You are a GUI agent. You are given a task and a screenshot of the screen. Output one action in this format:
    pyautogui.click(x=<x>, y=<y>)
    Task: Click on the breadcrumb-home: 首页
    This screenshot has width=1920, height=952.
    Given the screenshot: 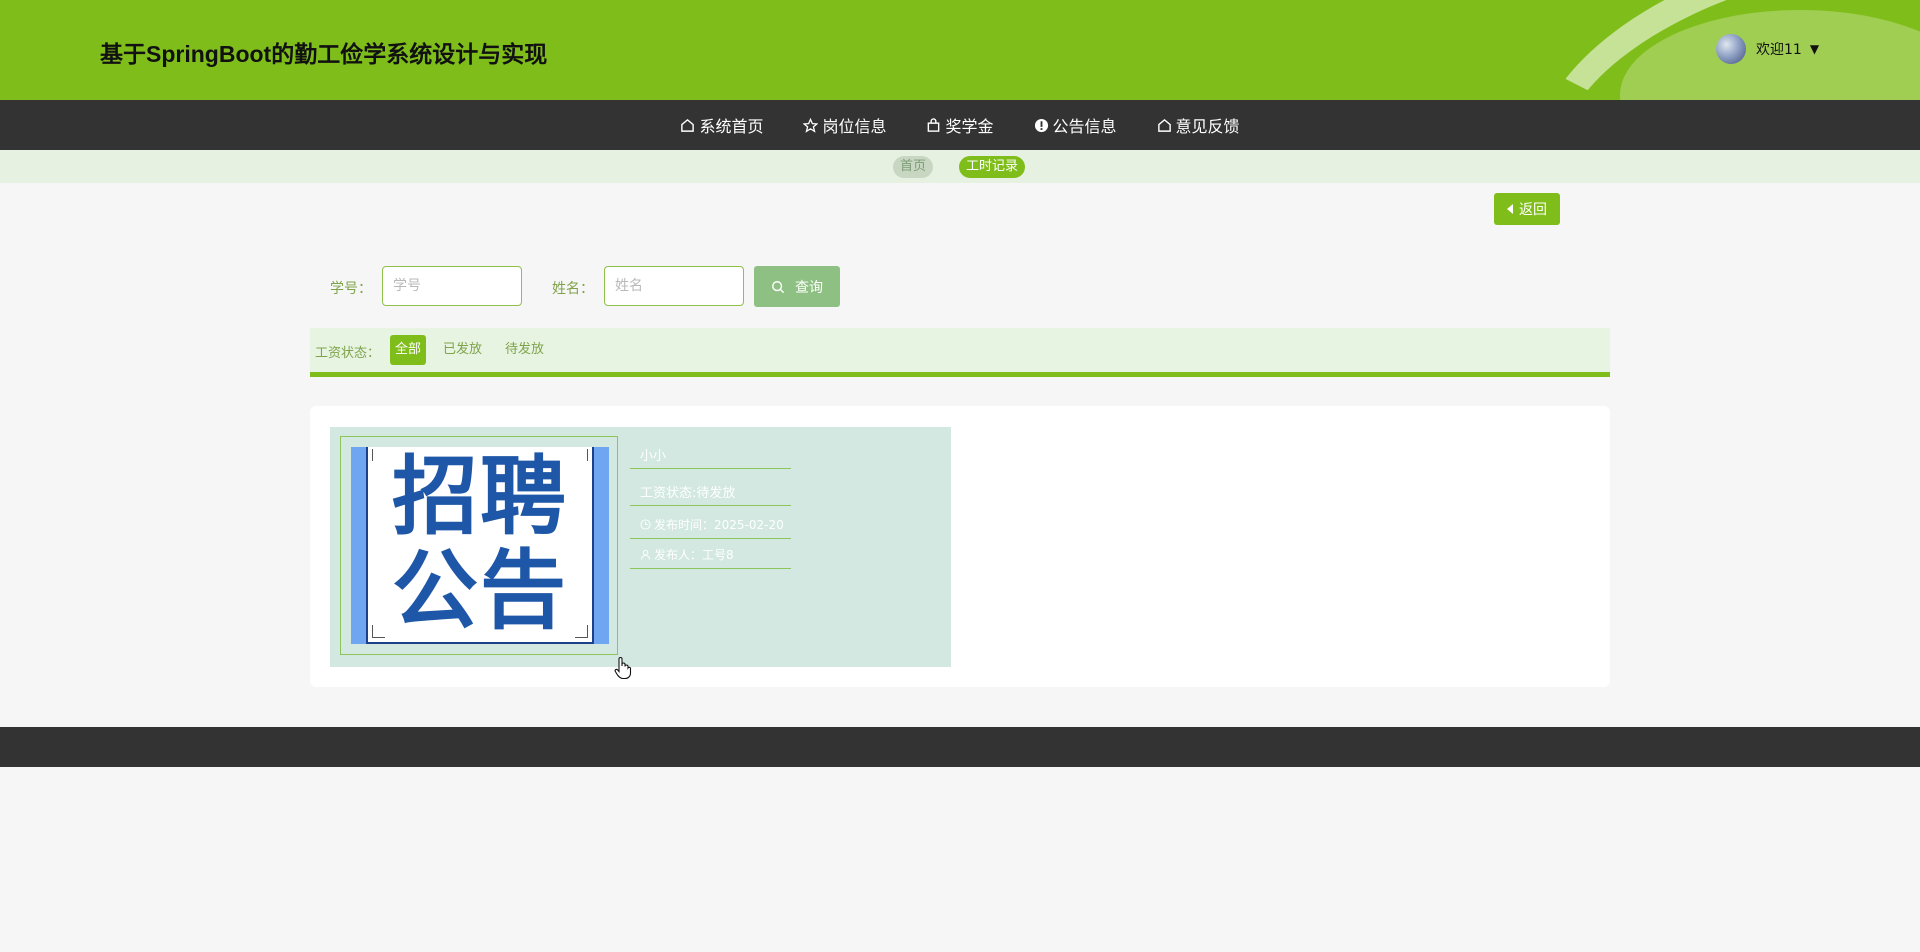 What is the action you would take?
    pyautogui.click(x=913, y=167)
    